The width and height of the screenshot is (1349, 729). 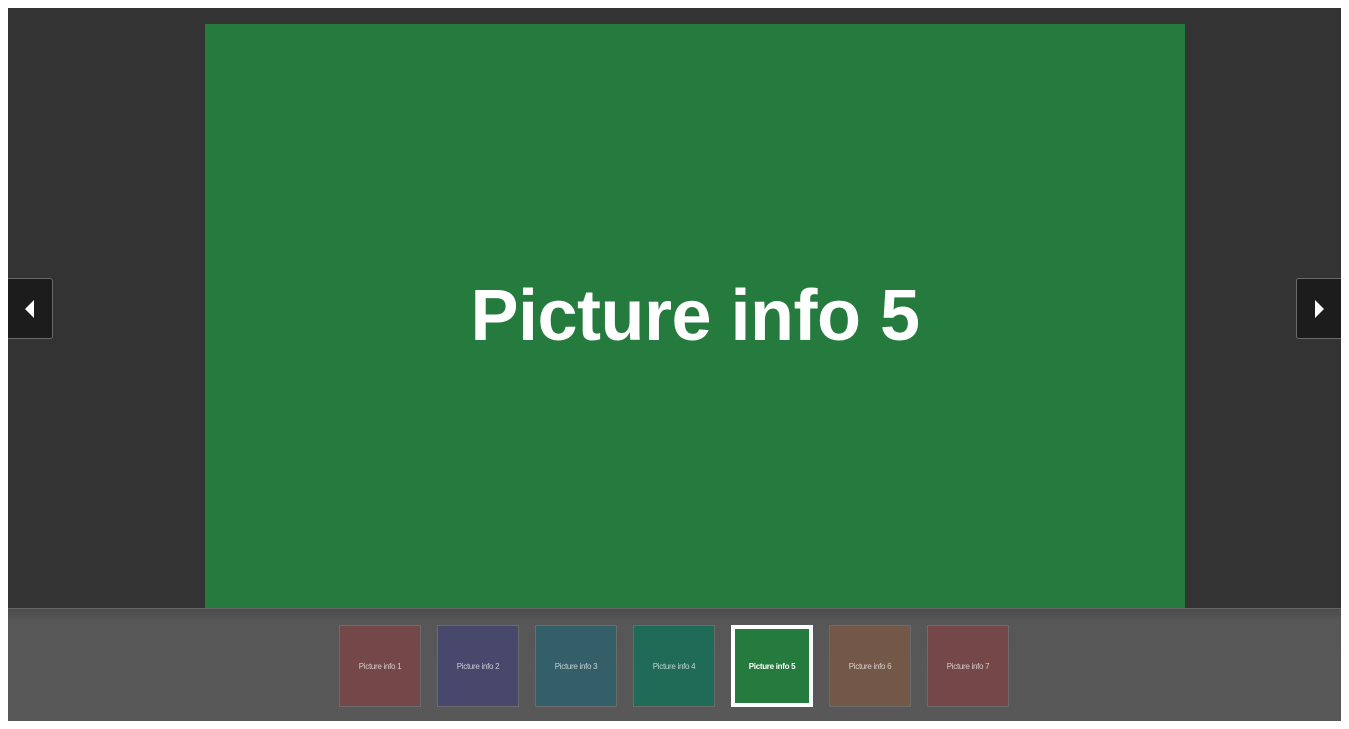 I want to click on thumbnail-label: Picture info 7, so click(x=968, y=666).